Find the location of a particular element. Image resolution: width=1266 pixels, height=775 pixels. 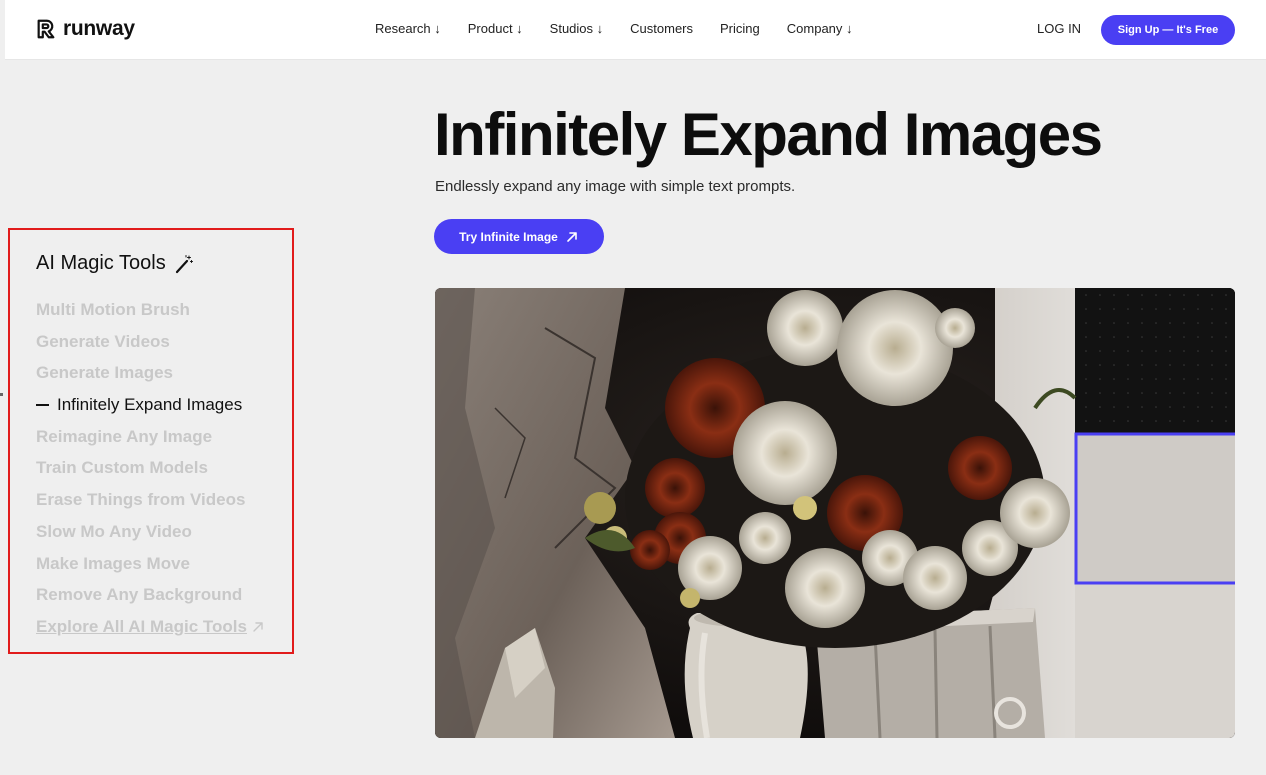

explore-label: Explore All AI Magic Tools is located at coordinates (141, 626).